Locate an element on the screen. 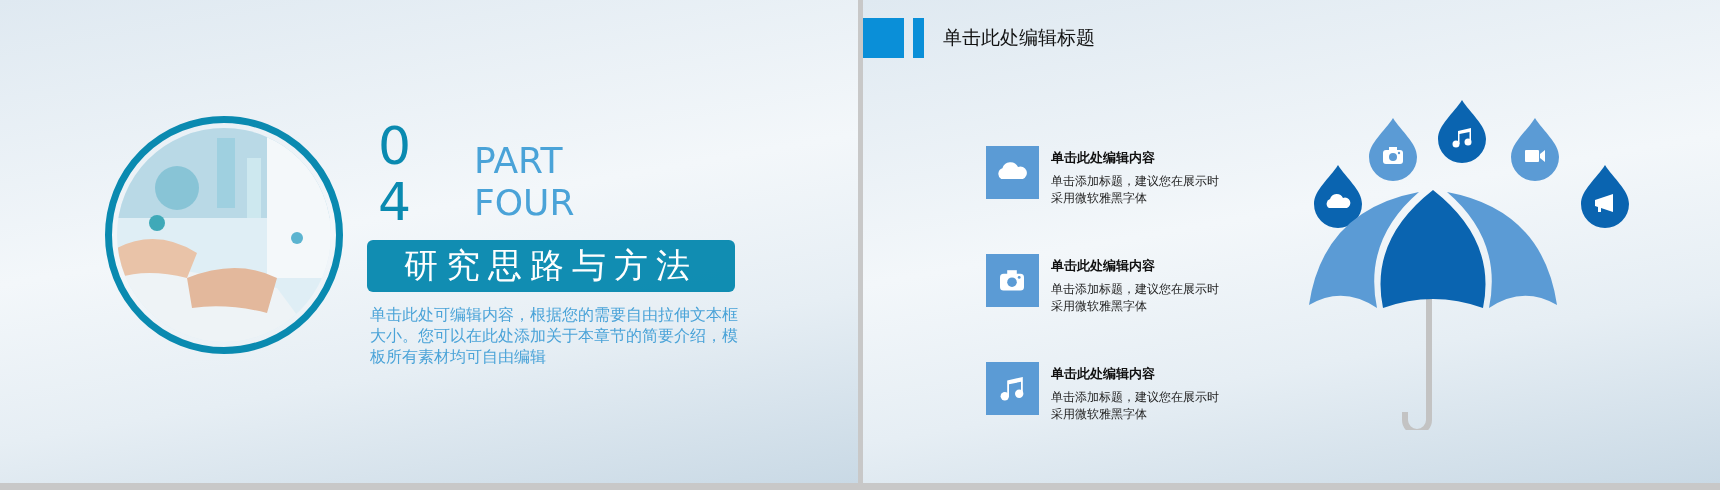 This screenshot has width=1720, height=490. section-number: 0 4 is located at coordinates (395, 174).